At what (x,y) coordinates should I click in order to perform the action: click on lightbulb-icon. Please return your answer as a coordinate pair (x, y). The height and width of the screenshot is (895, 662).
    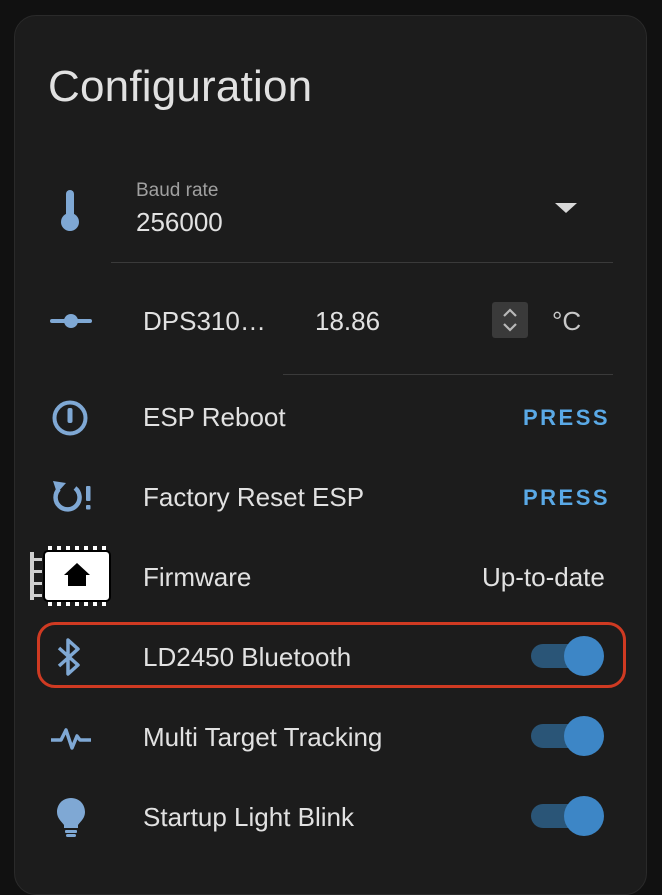
    Looking at the image, I should click on (71, 818).